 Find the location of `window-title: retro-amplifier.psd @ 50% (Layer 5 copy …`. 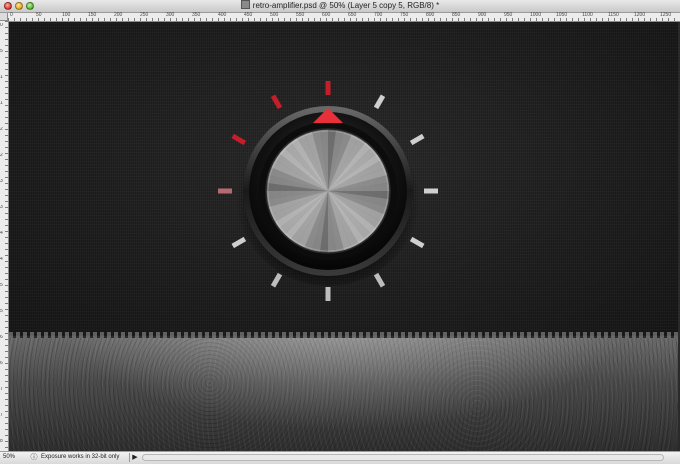

window-title: retro-amplifier.psd @ 50% (Layer 5 copy … is located at coordinates (346, 5).